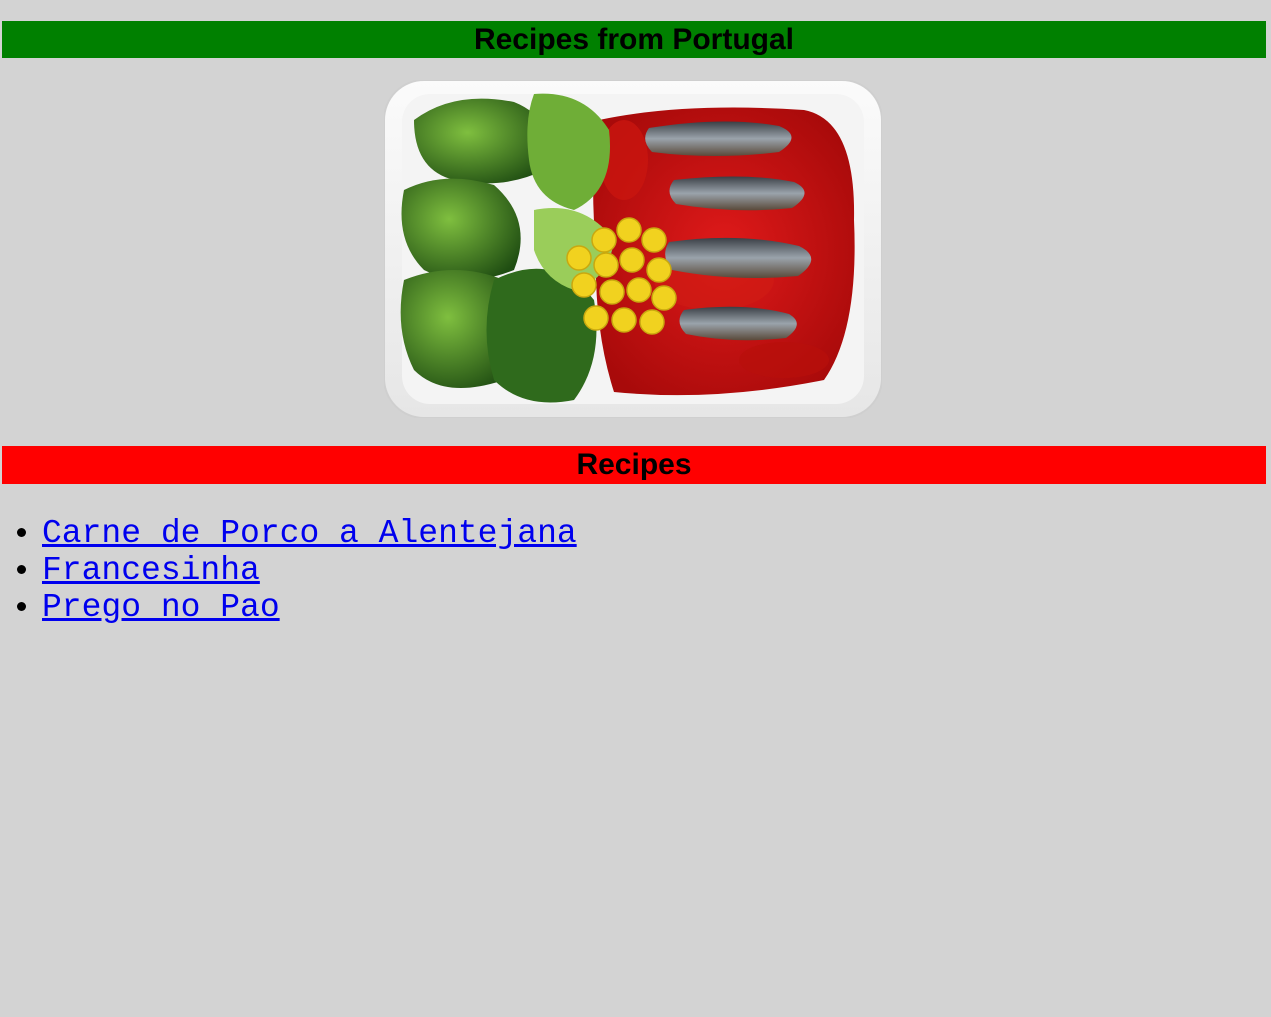 The image size is (1271, 1017). Describe the element at coordinates (634, 465) in the screenshot. I see `recipes-heading: Recipes` at that location.